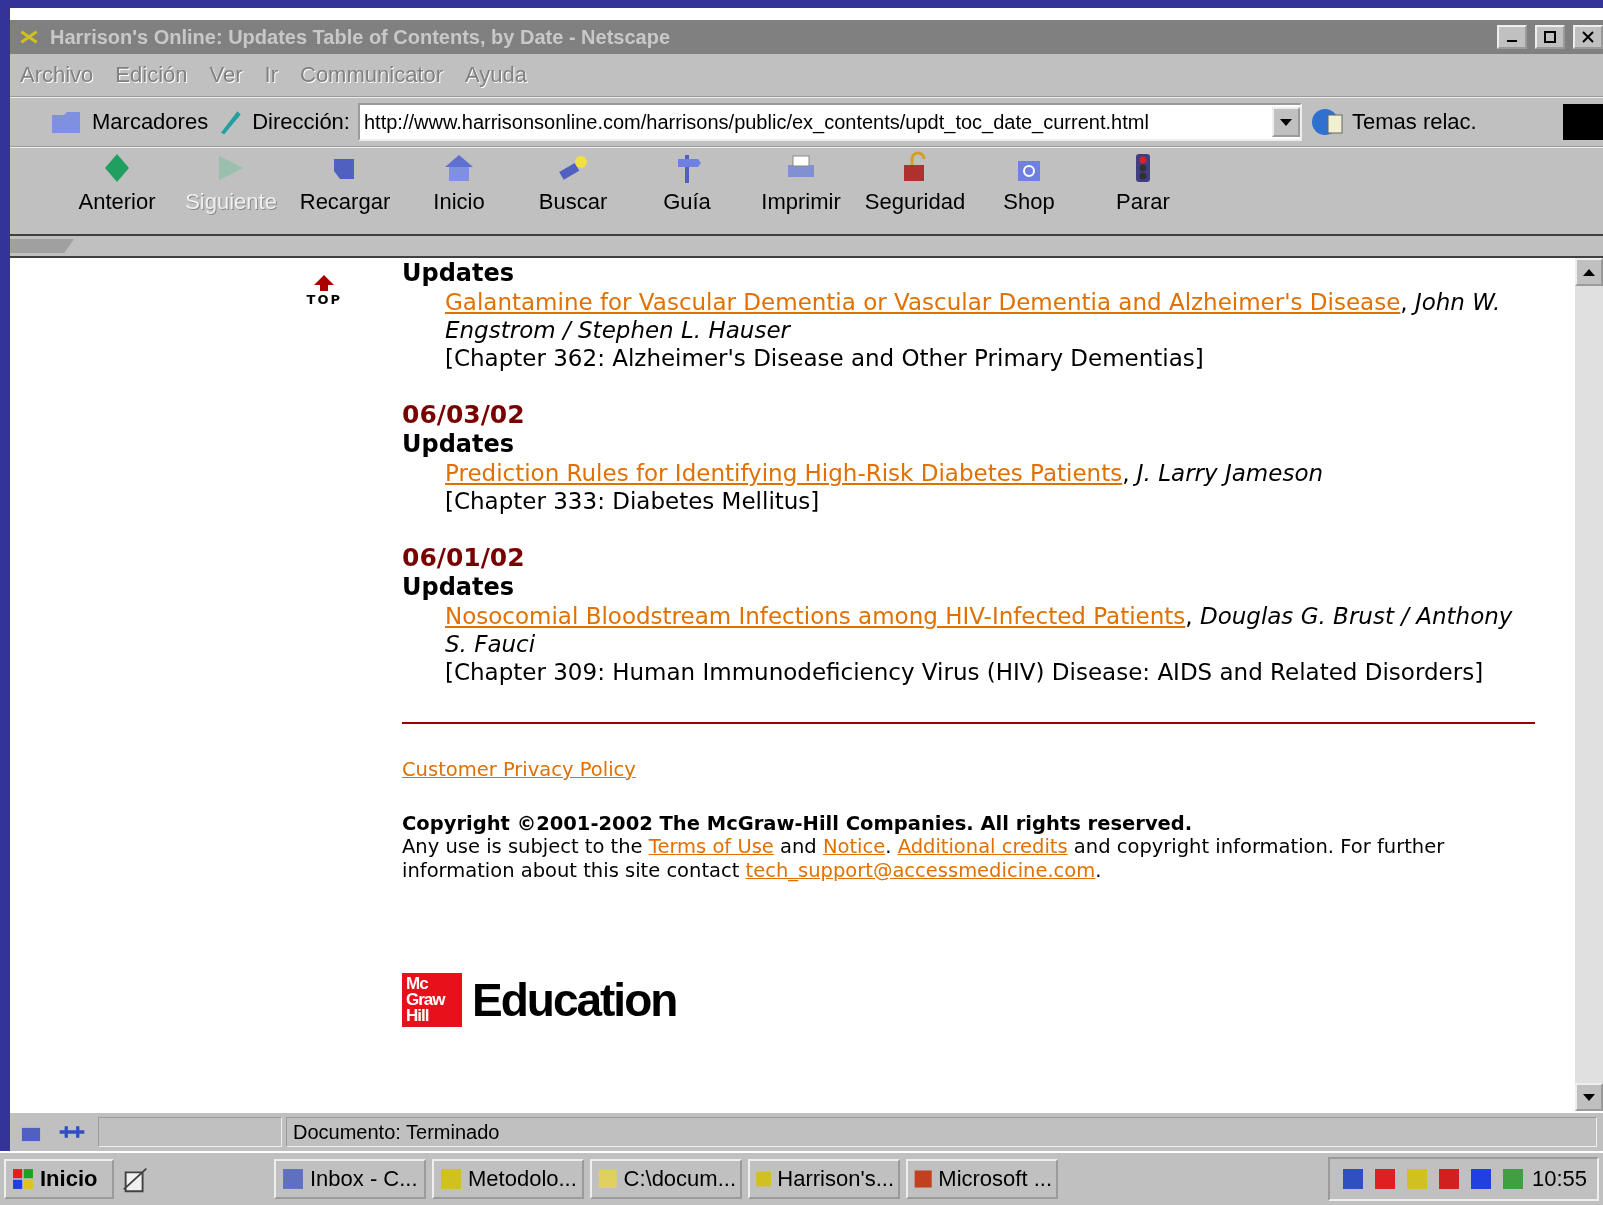  Describe the element at coordinates (829, 122) in the screenshot. I see `address-field: http://www.harrisonsonline.com/harrisons/public/ex_contents/updt_toc_date_current.html` at that location.